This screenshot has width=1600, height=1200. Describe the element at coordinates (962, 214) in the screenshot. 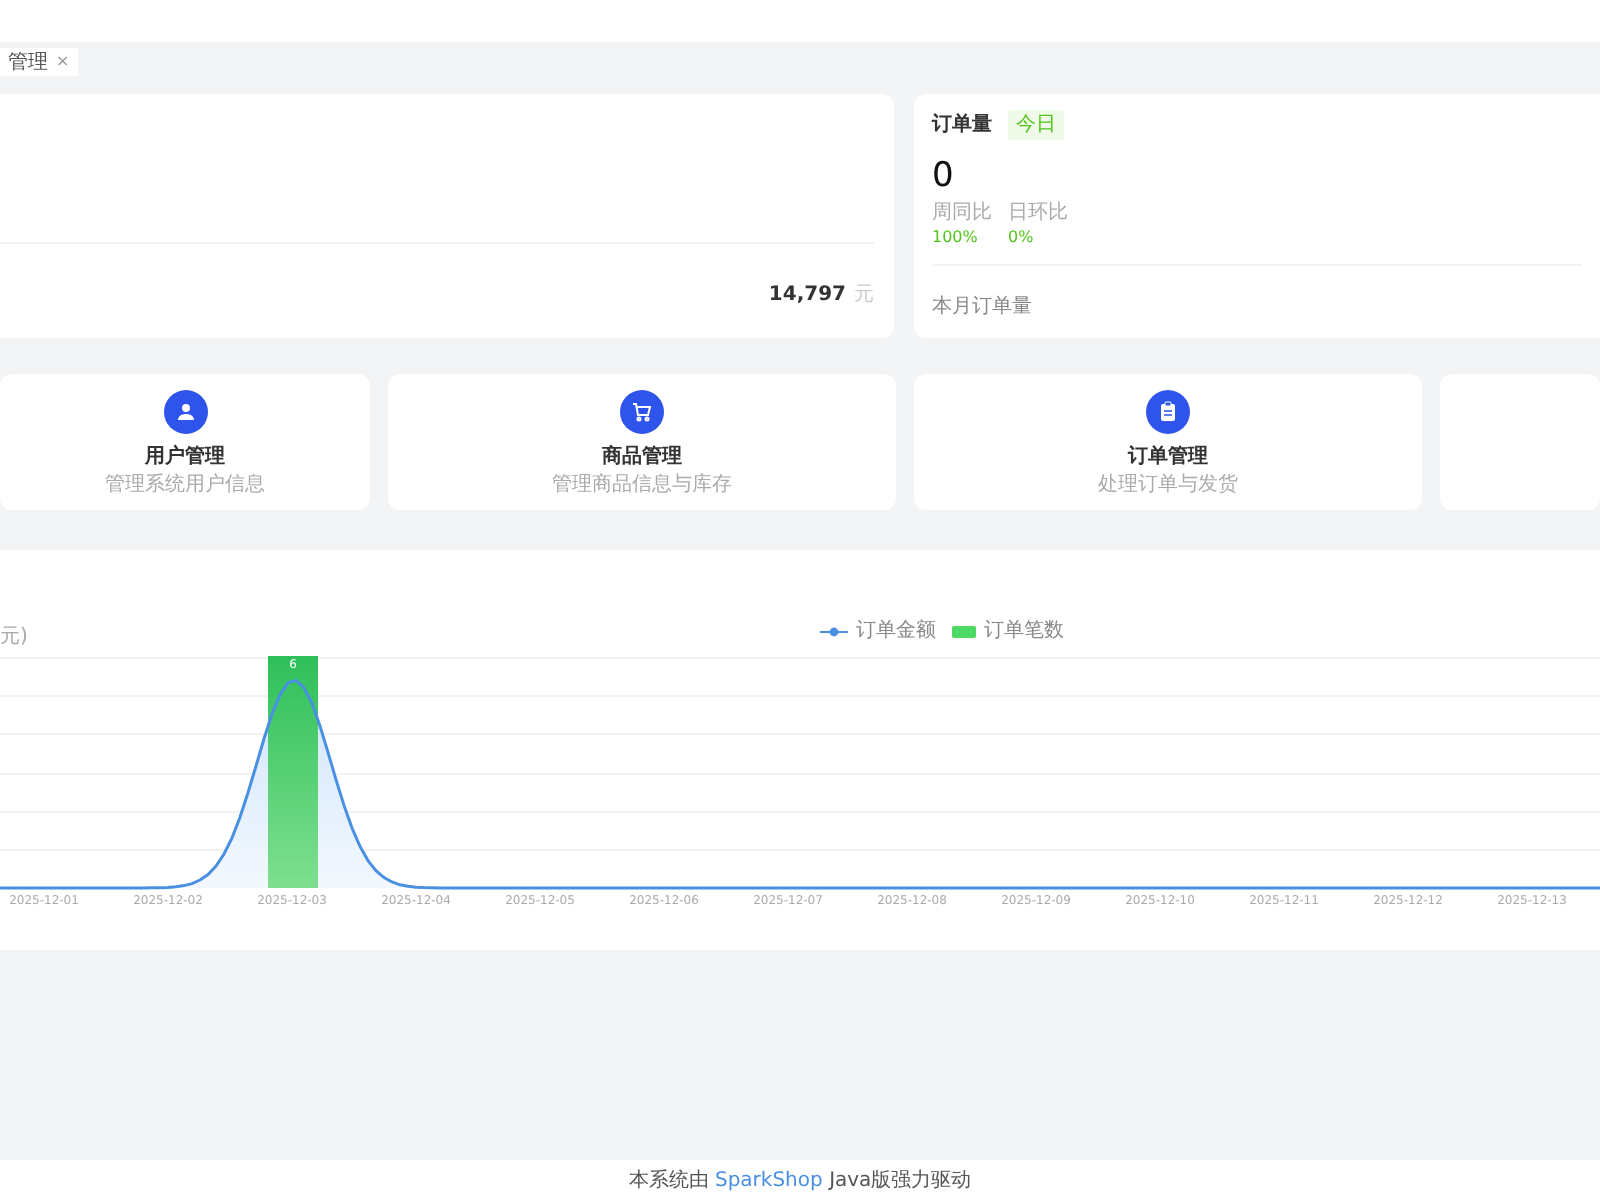

I see `stat-label: 周同比` at that location.